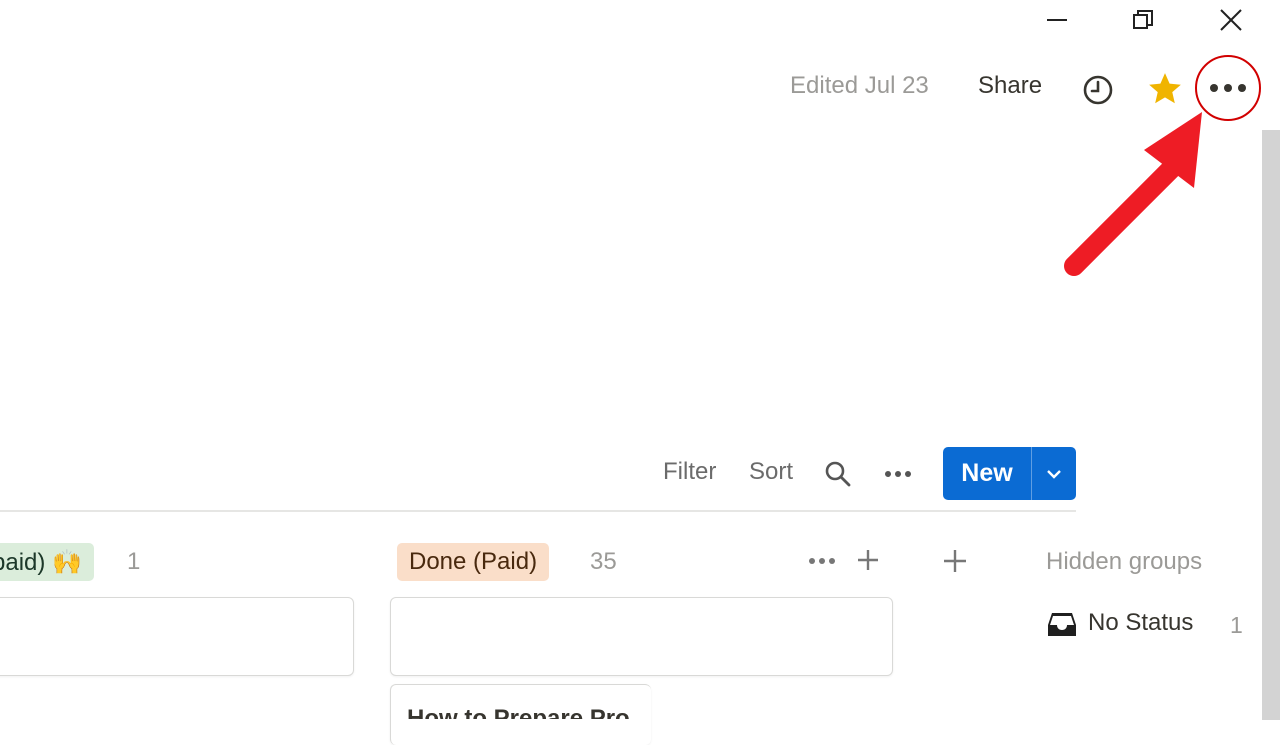  What do you see at coordinates (1271, 425) in the screenshot?
I see `scrollbar` at bounding box center [1271, 425].